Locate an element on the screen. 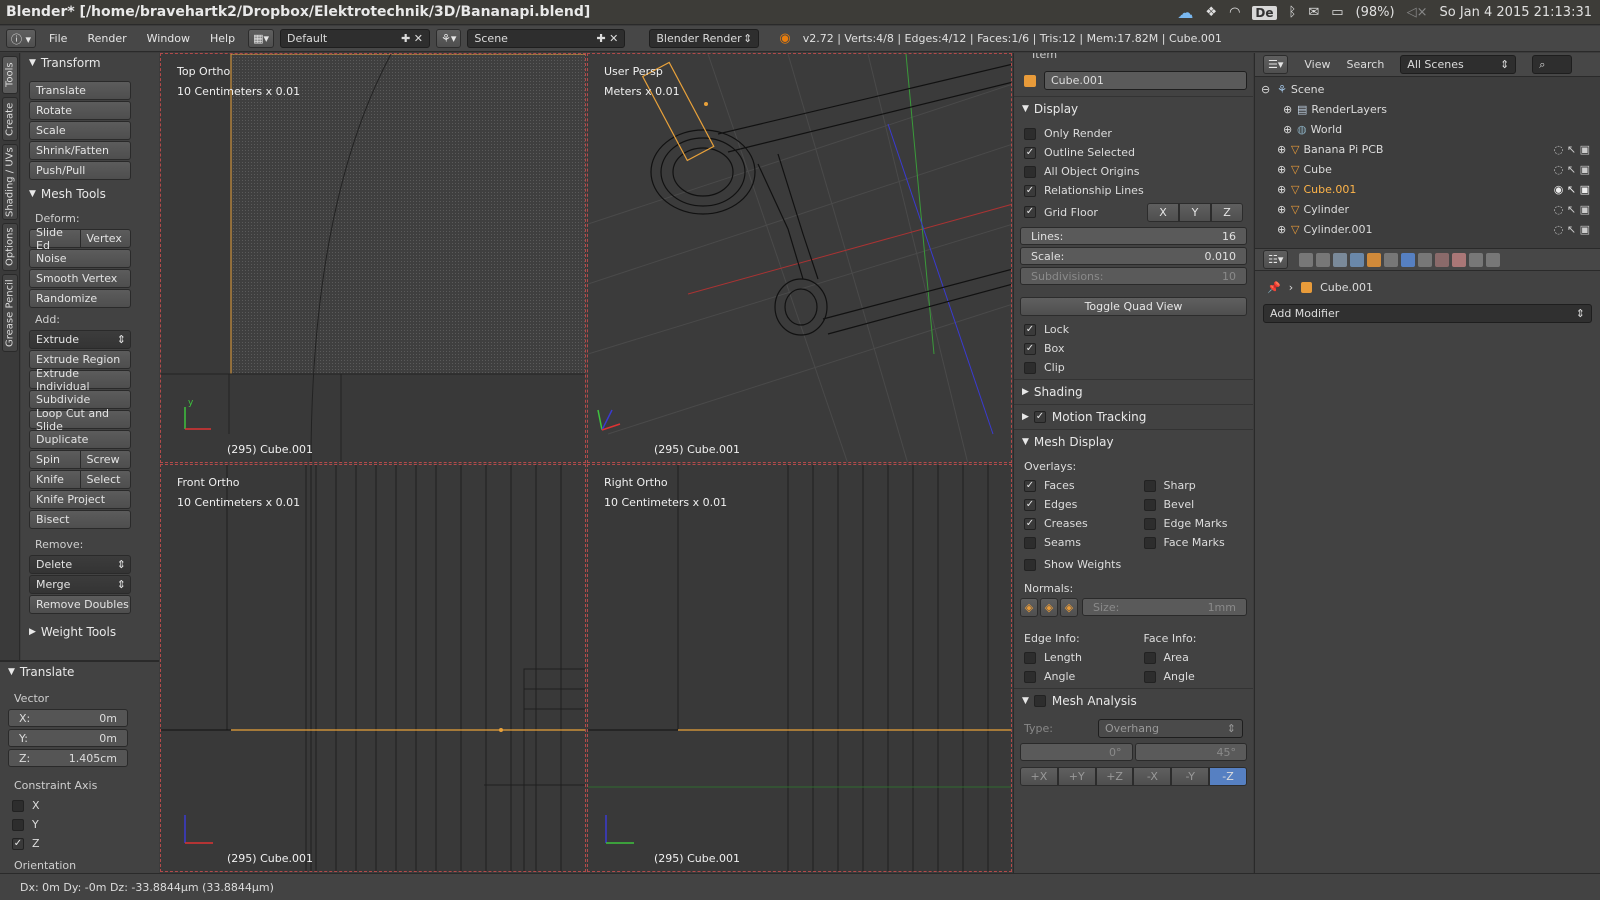  panel-motion-tracking-header: ▶ ✓ Motion Tracking is located at coordinates (1133, 417).